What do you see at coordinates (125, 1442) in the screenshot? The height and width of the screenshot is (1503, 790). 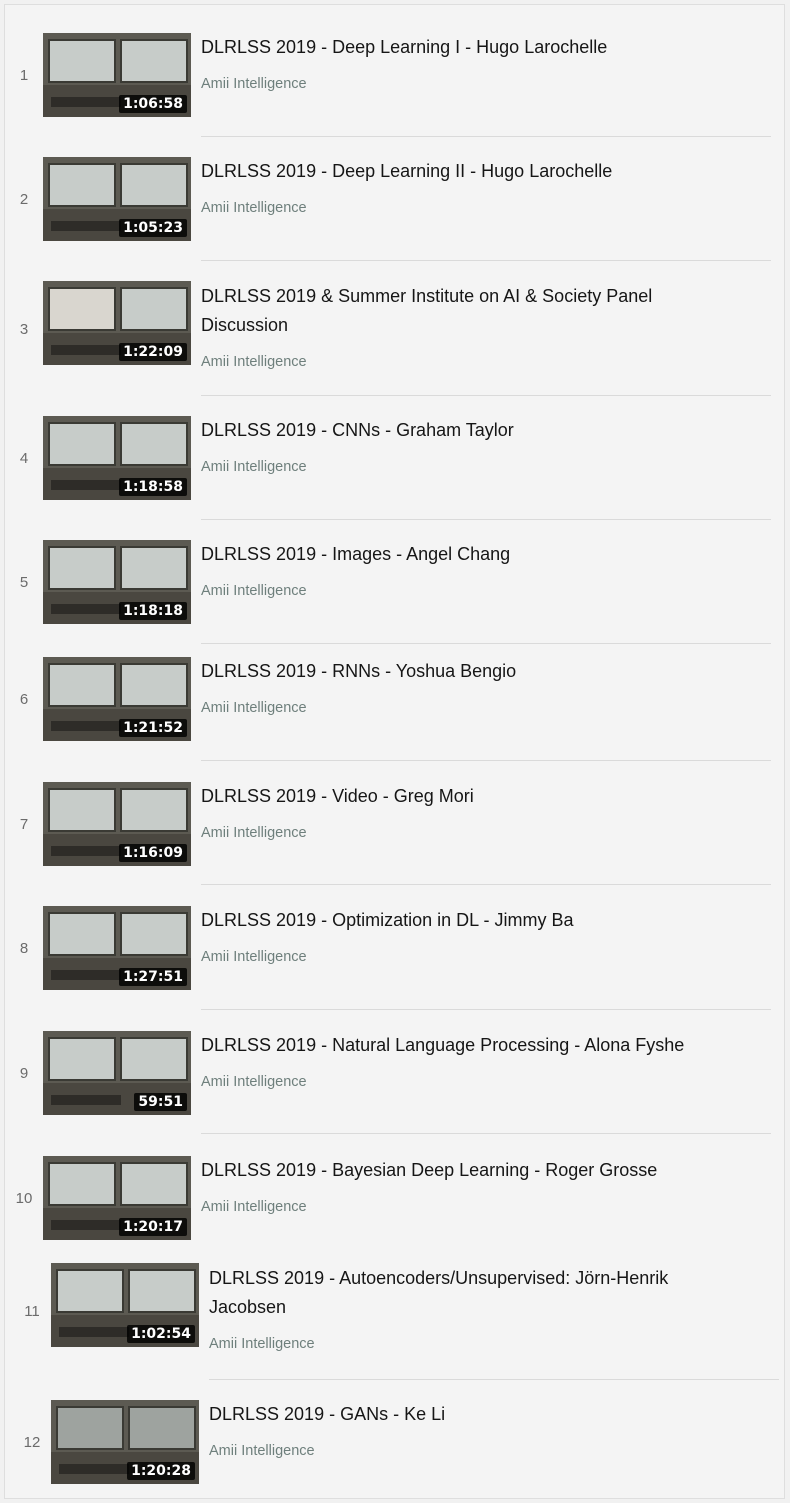 I see `video-thumbnail: 1:20:28` at bounding box center [125, 1442].